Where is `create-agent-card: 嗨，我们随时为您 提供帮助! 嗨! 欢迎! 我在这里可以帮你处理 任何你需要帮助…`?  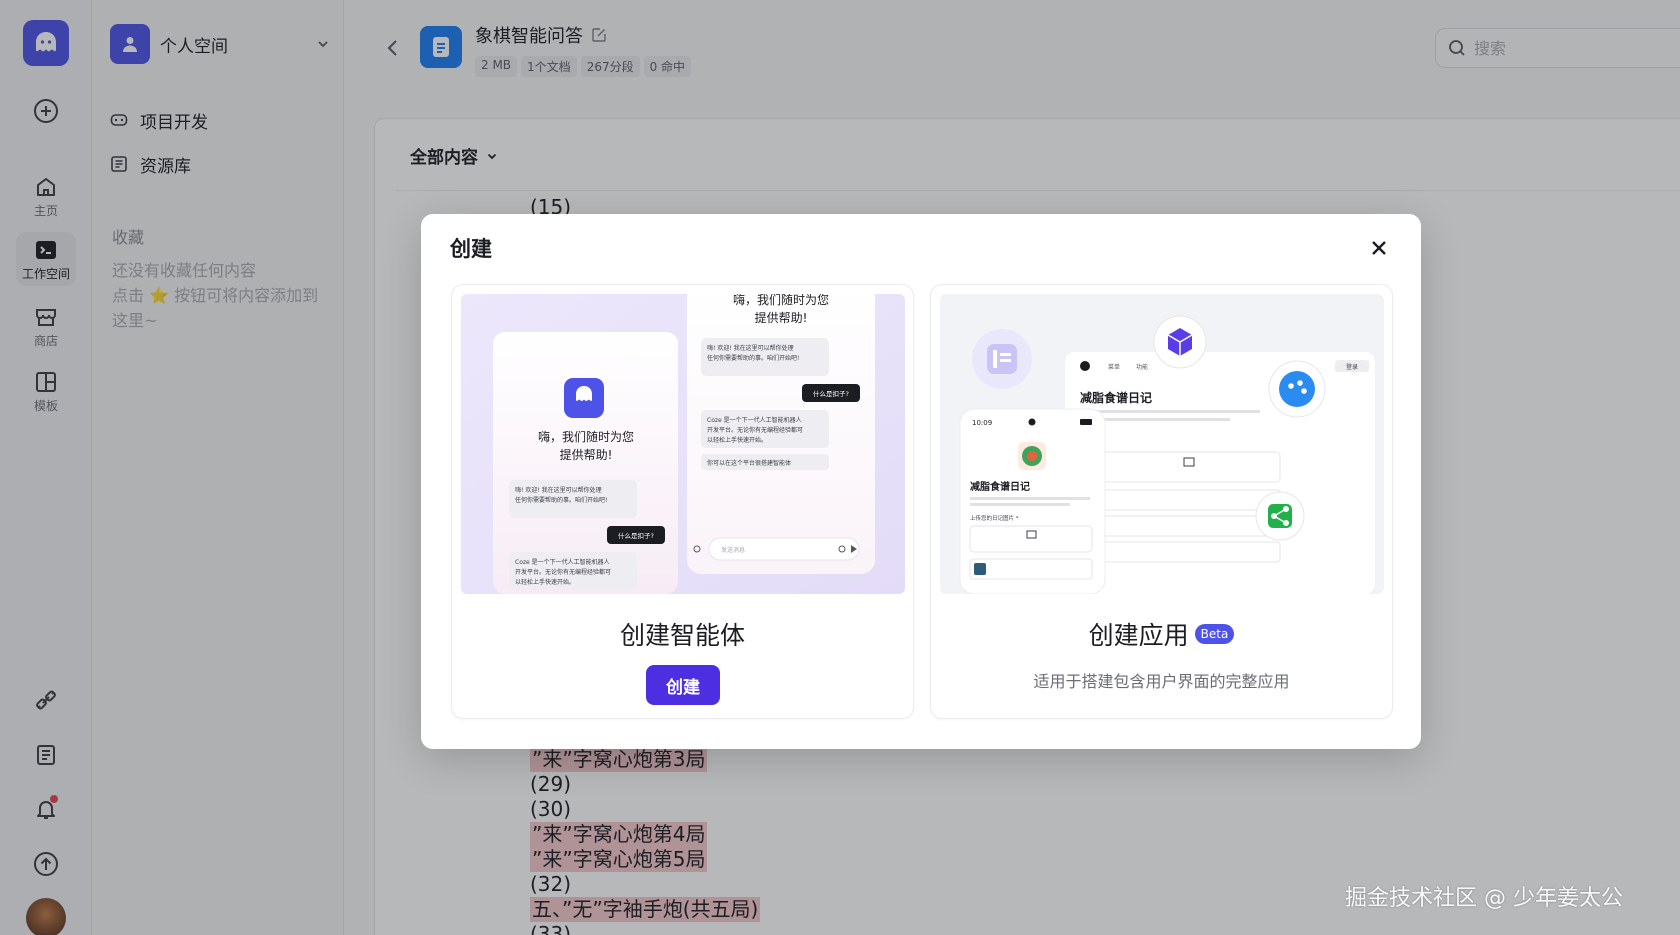
create-agent-card: 嗨，我们随时为您 提供帮助! 嗨! 欢迎! 我在这里可以帮你处理 任何你需要帮助… is located at coordinates (682, 501).